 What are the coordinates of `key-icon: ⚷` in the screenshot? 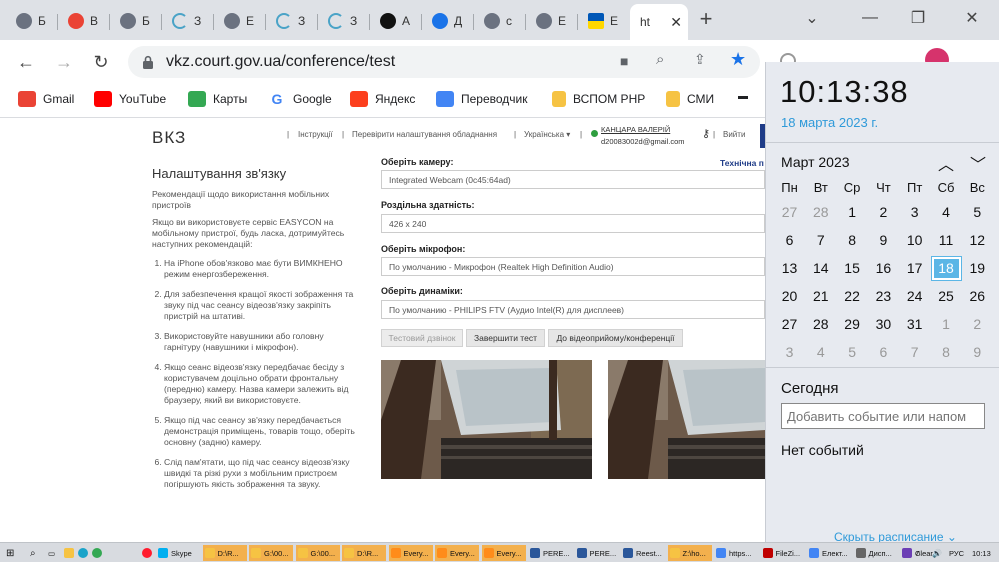 It's located at (706, 133).